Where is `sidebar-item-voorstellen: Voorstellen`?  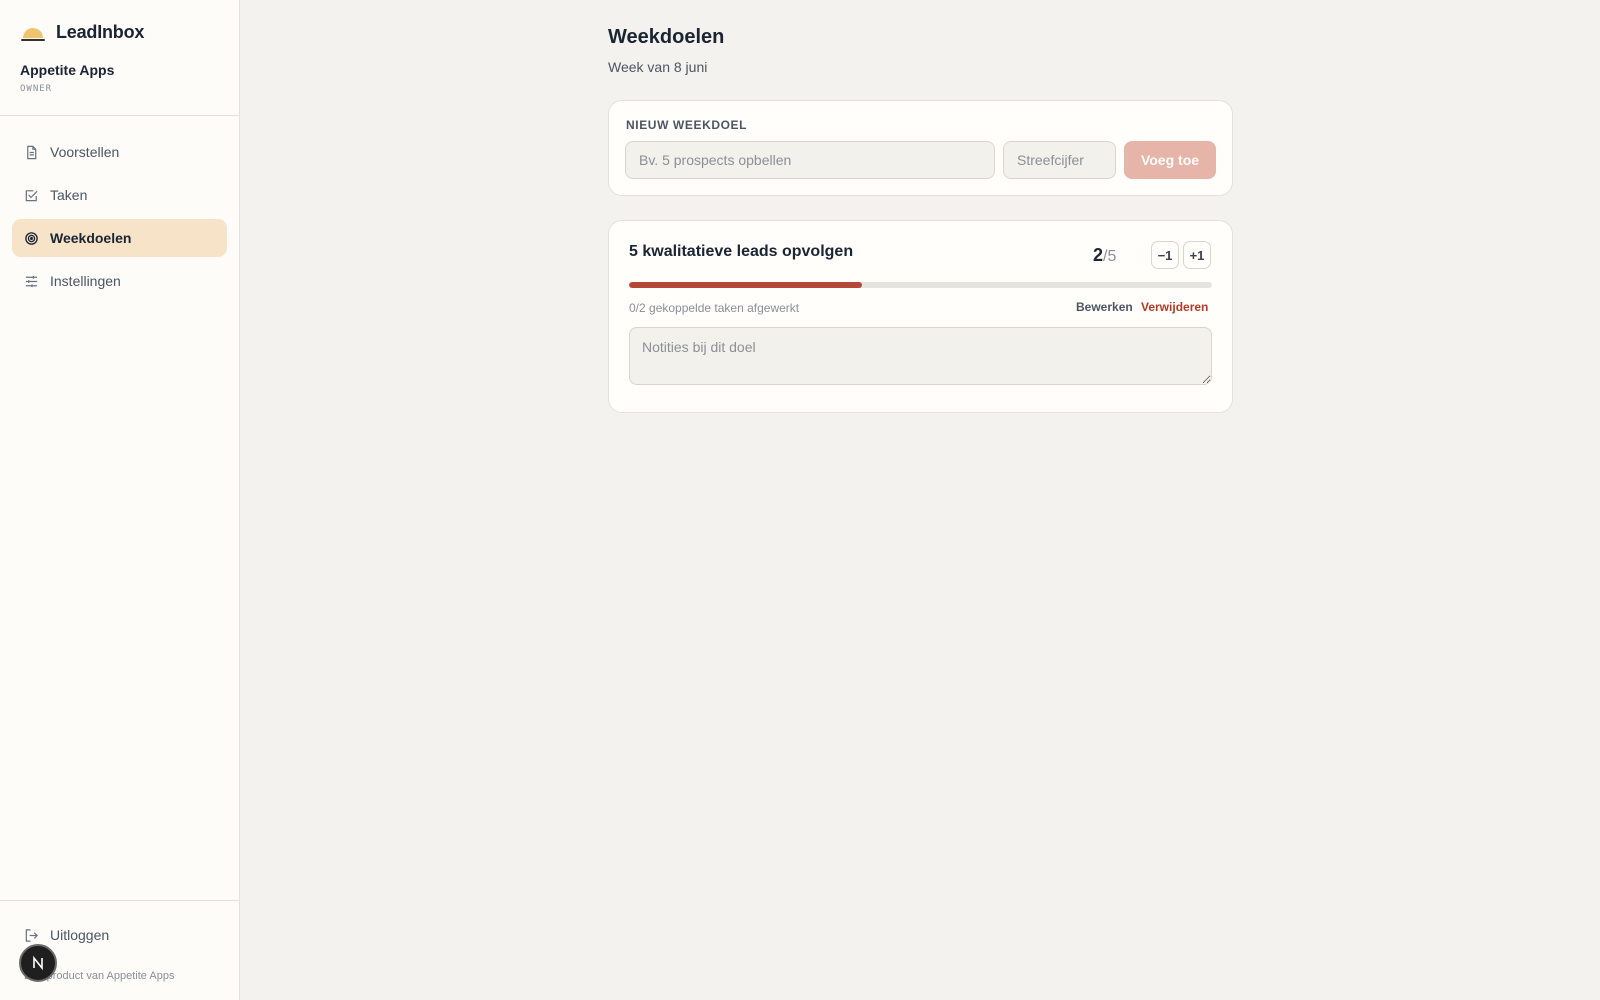 sidebar-item-voorstellen: Voorstellen is located at coordinates (119, 152).